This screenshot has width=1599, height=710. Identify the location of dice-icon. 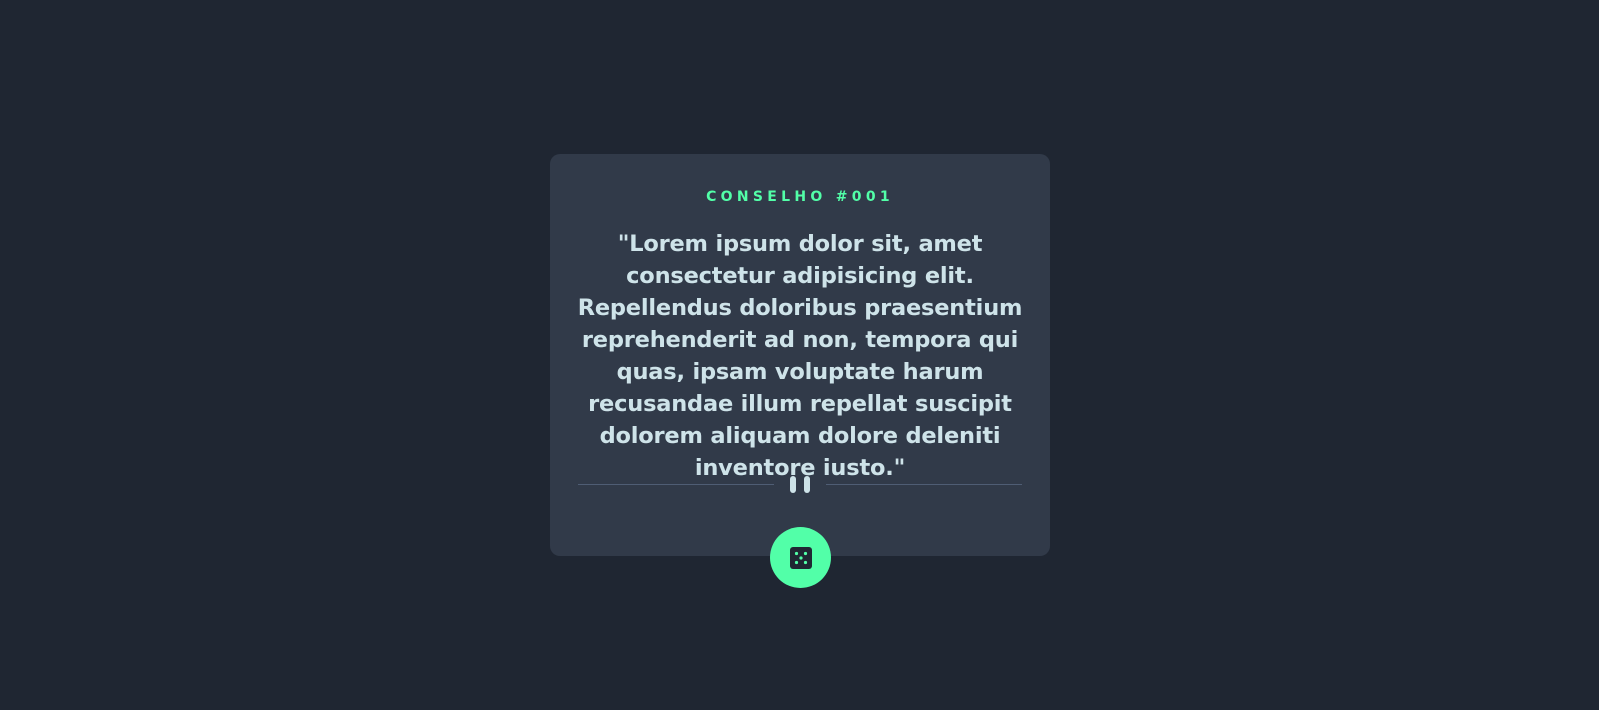
(800, 557).